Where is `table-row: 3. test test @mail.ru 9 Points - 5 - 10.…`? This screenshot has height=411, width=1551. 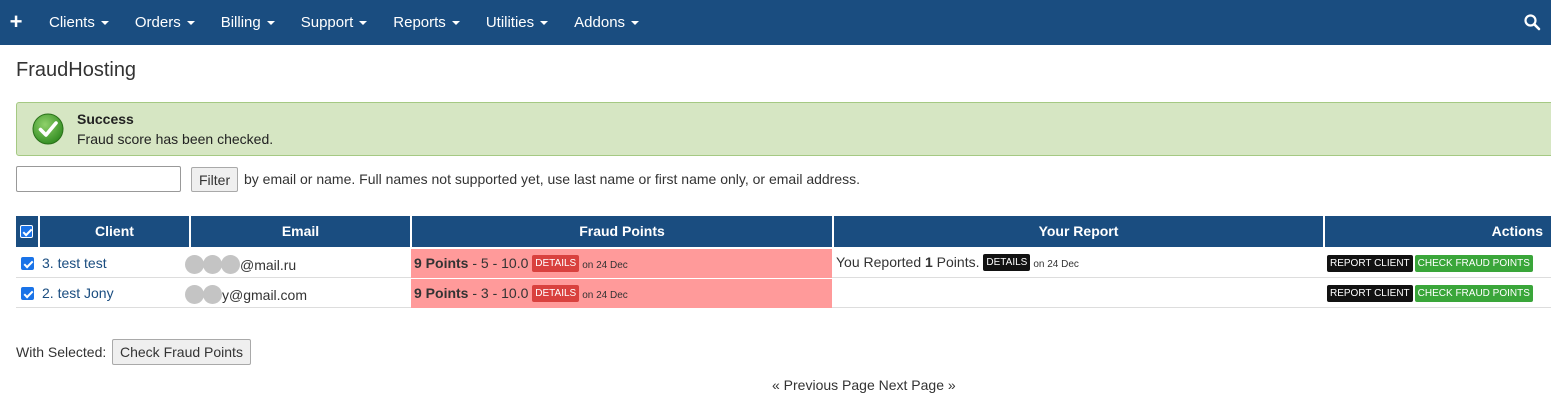
table-row: 3. test test @mail.ru 9 Points - 5 - 10.… is located at coordinates (783, 263).